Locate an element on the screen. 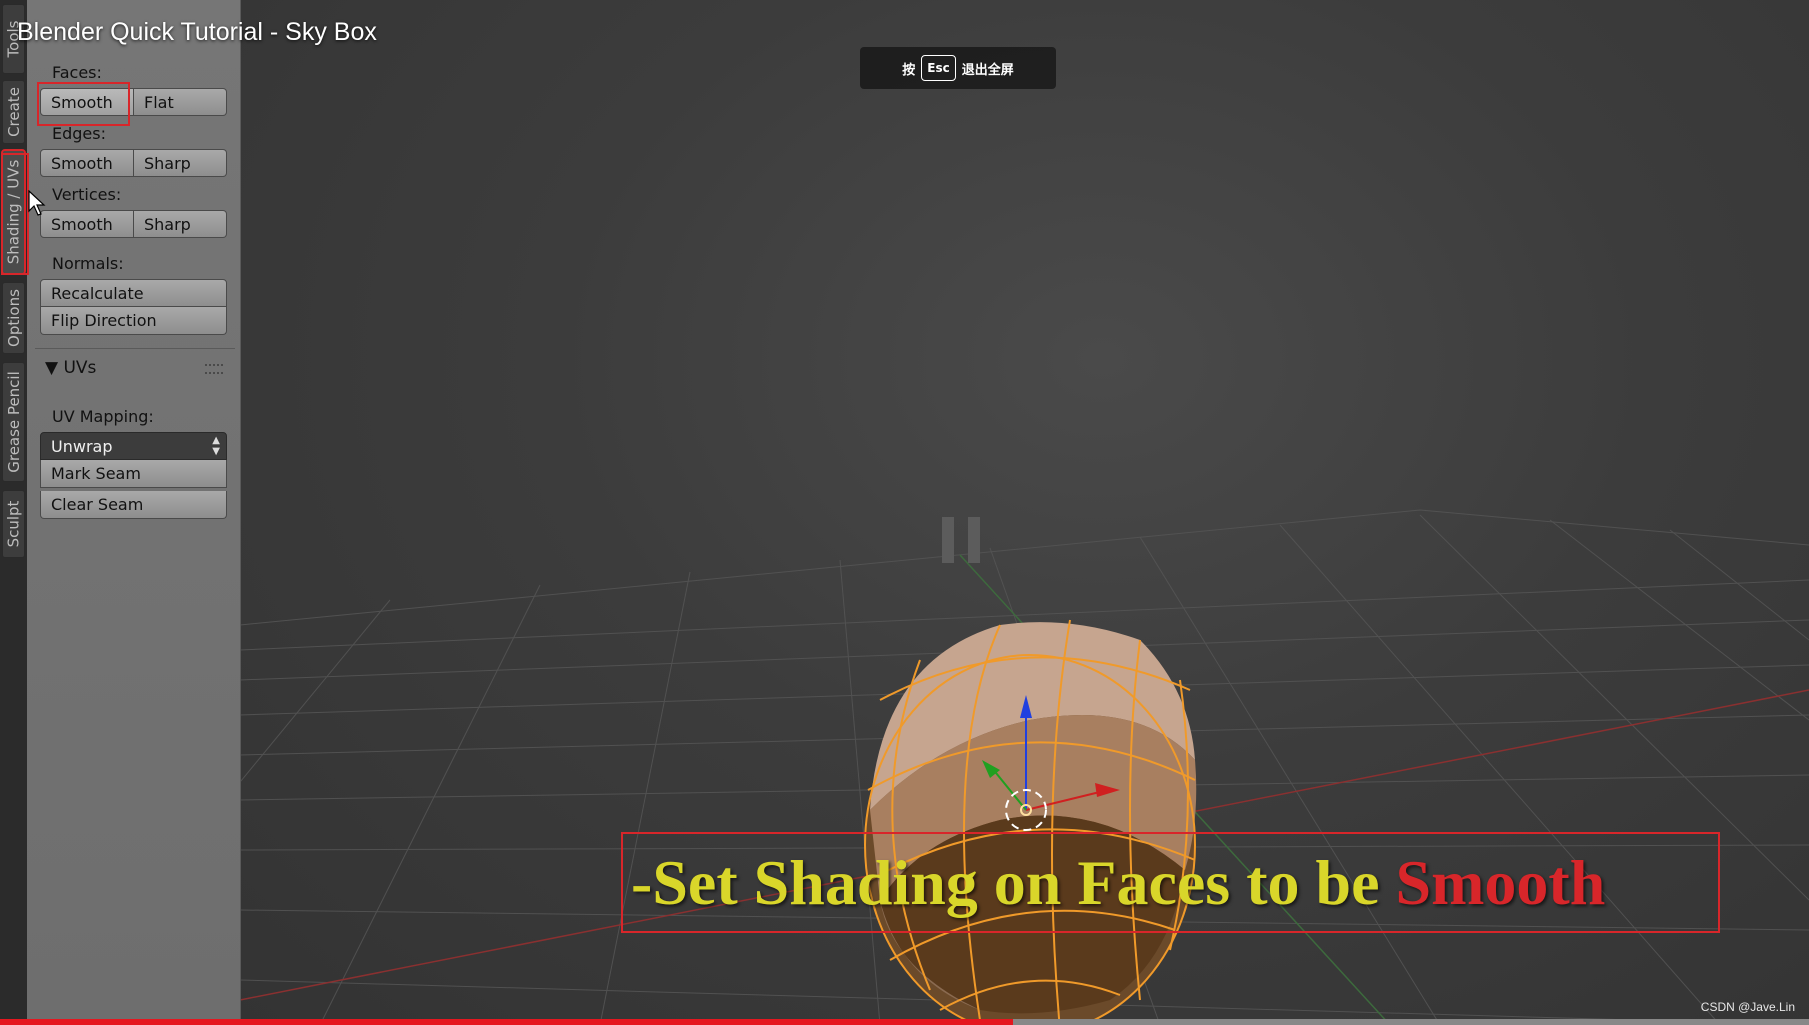 This screenshot has width=1809, height=1025. edges-buttons: Smooth Sharp is located at coordinates (133, 163).